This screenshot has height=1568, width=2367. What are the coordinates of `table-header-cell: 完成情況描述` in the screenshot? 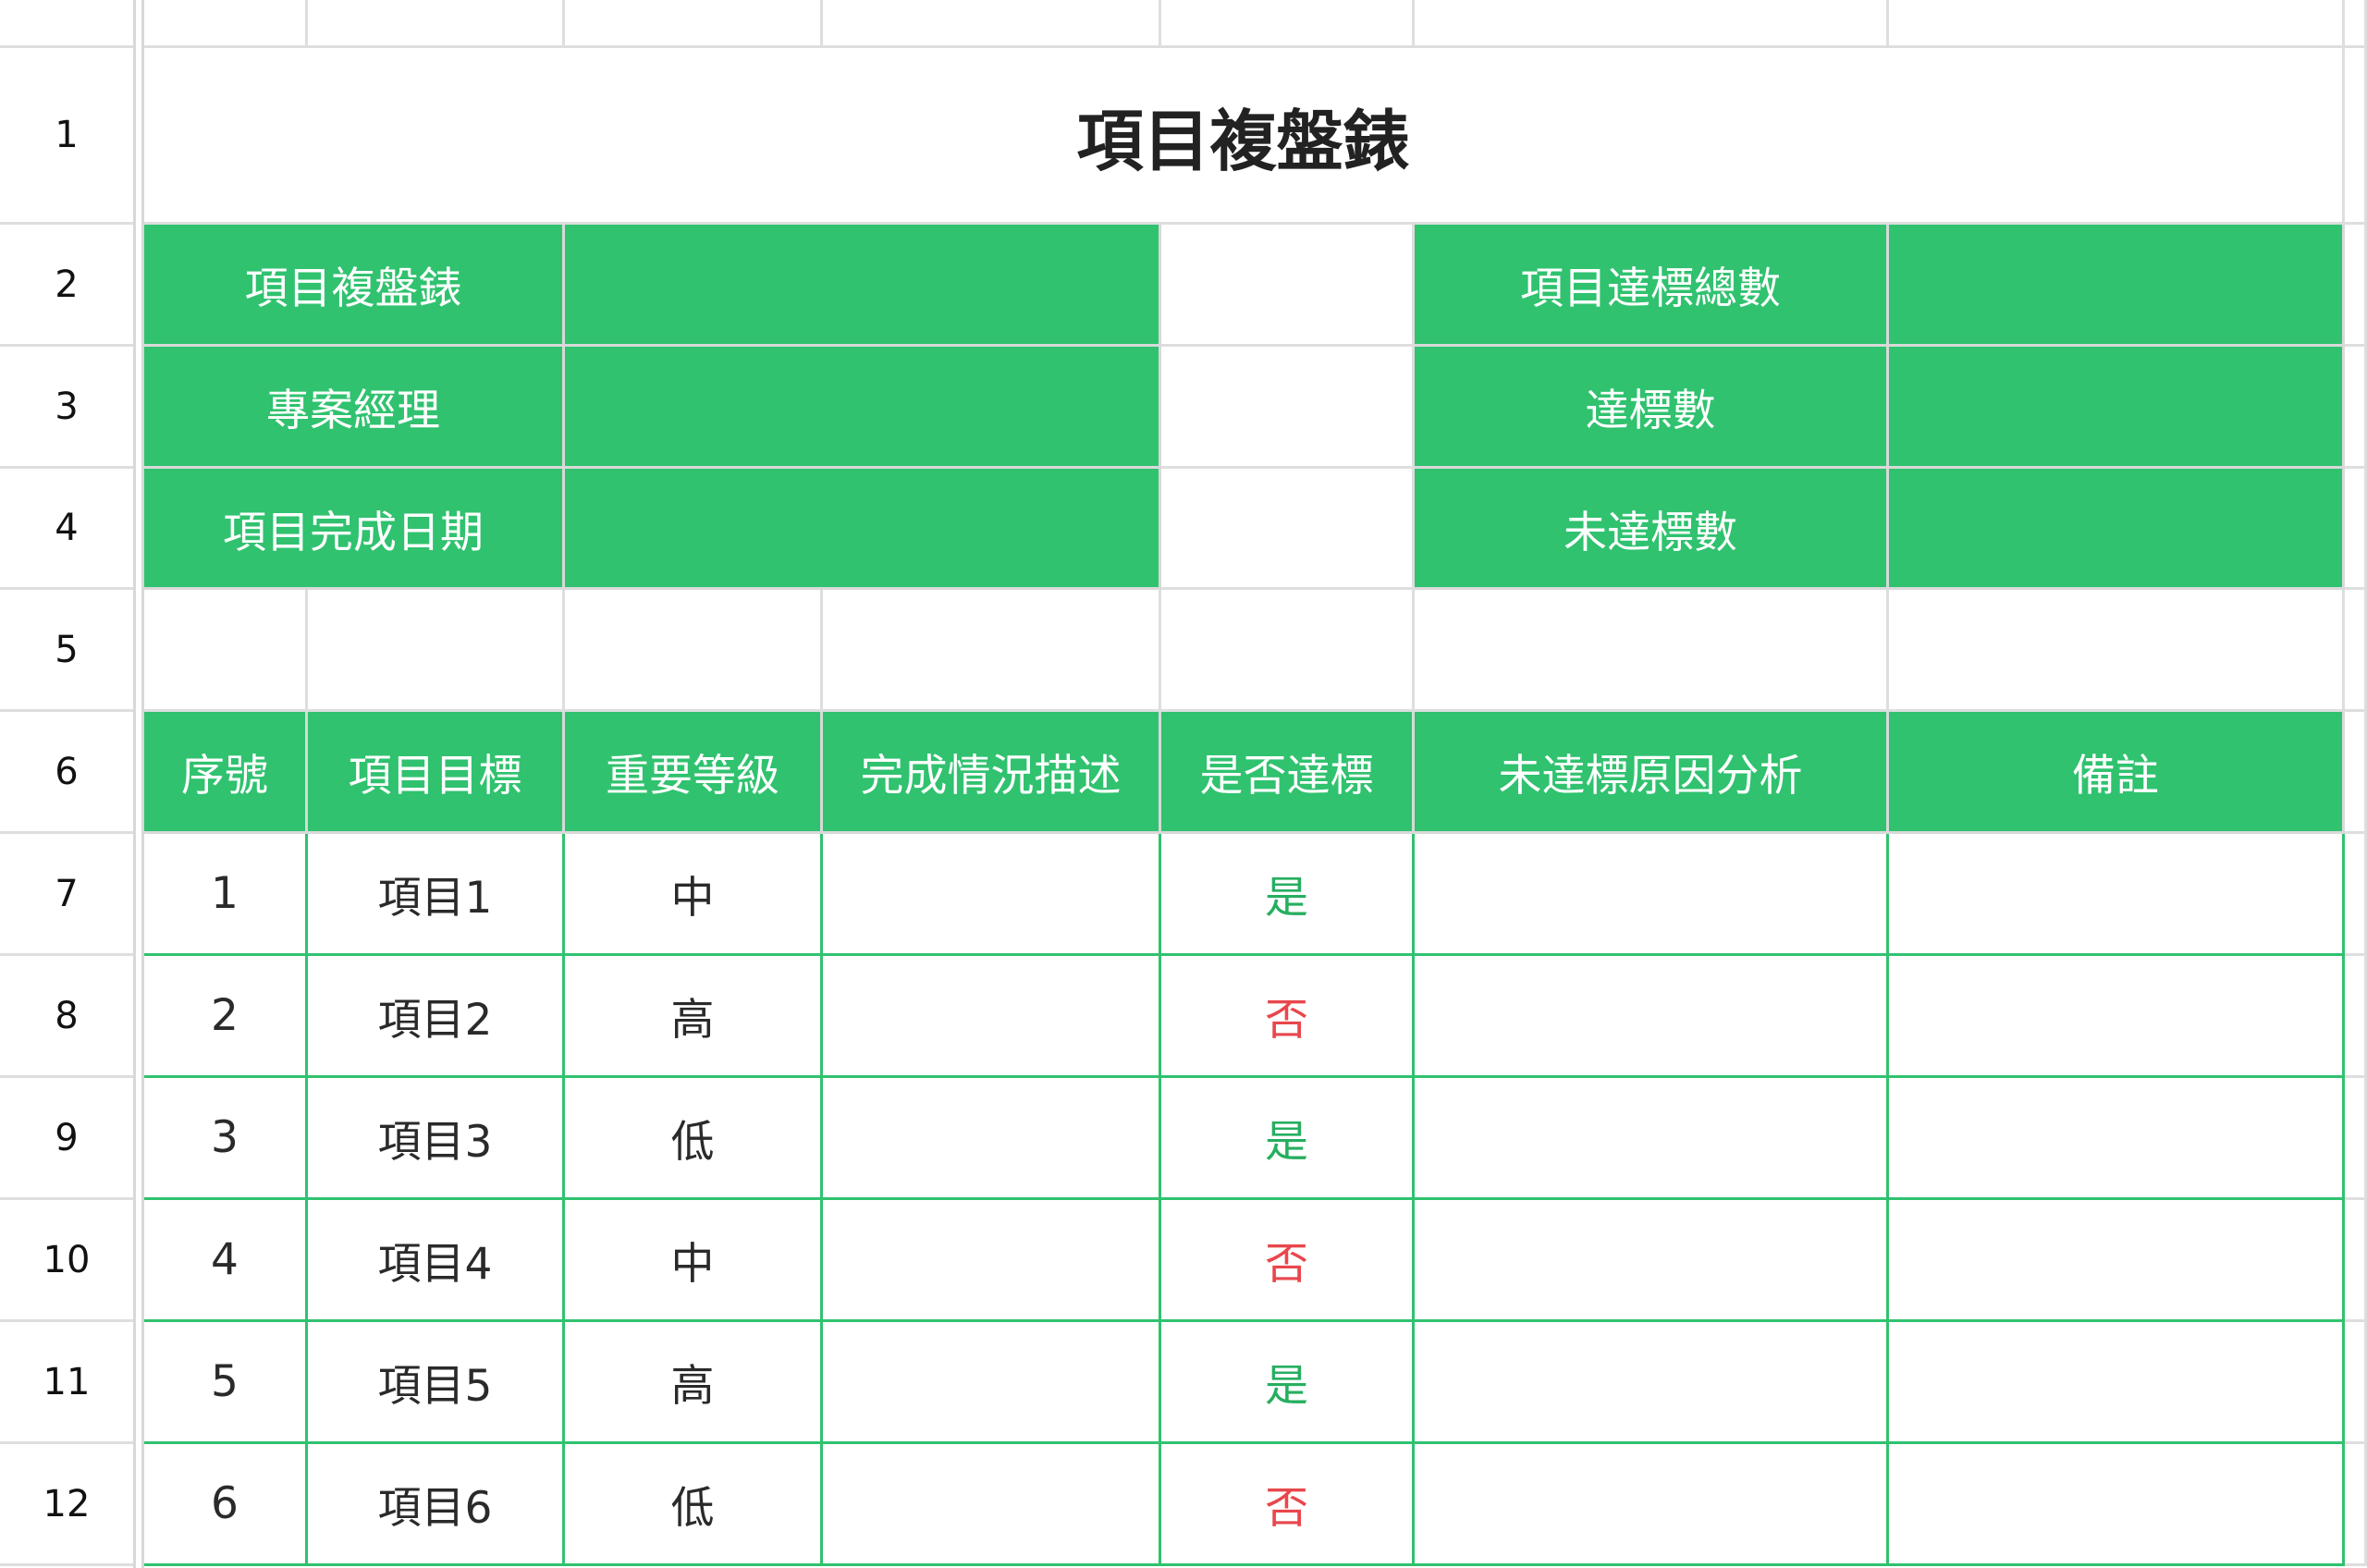 It's located at (992, 773).